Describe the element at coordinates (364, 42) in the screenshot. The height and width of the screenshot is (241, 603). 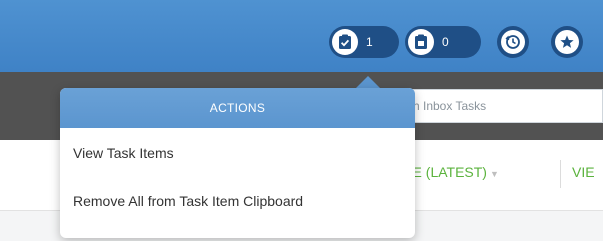
I see `task-items-button: 1` at that location.